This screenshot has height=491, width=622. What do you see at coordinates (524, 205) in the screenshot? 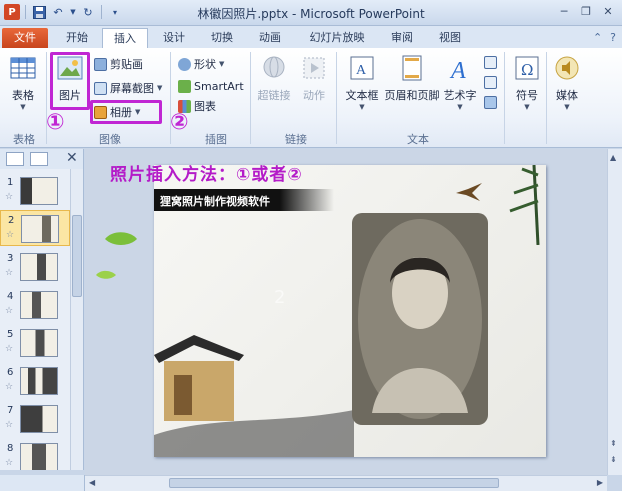
I see `bamboo-icon` at bounding box center [524, 205].